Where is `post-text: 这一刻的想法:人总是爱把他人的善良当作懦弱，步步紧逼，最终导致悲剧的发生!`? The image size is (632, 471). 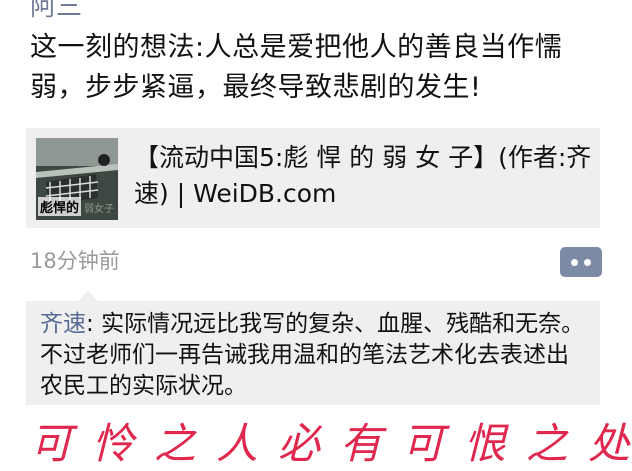
post-text: 这一刻的想法:人总是爱把他人的善良当作懦弱，步步紧逼，最终导致悲剧的发生! is located at coordinates (296, 67).